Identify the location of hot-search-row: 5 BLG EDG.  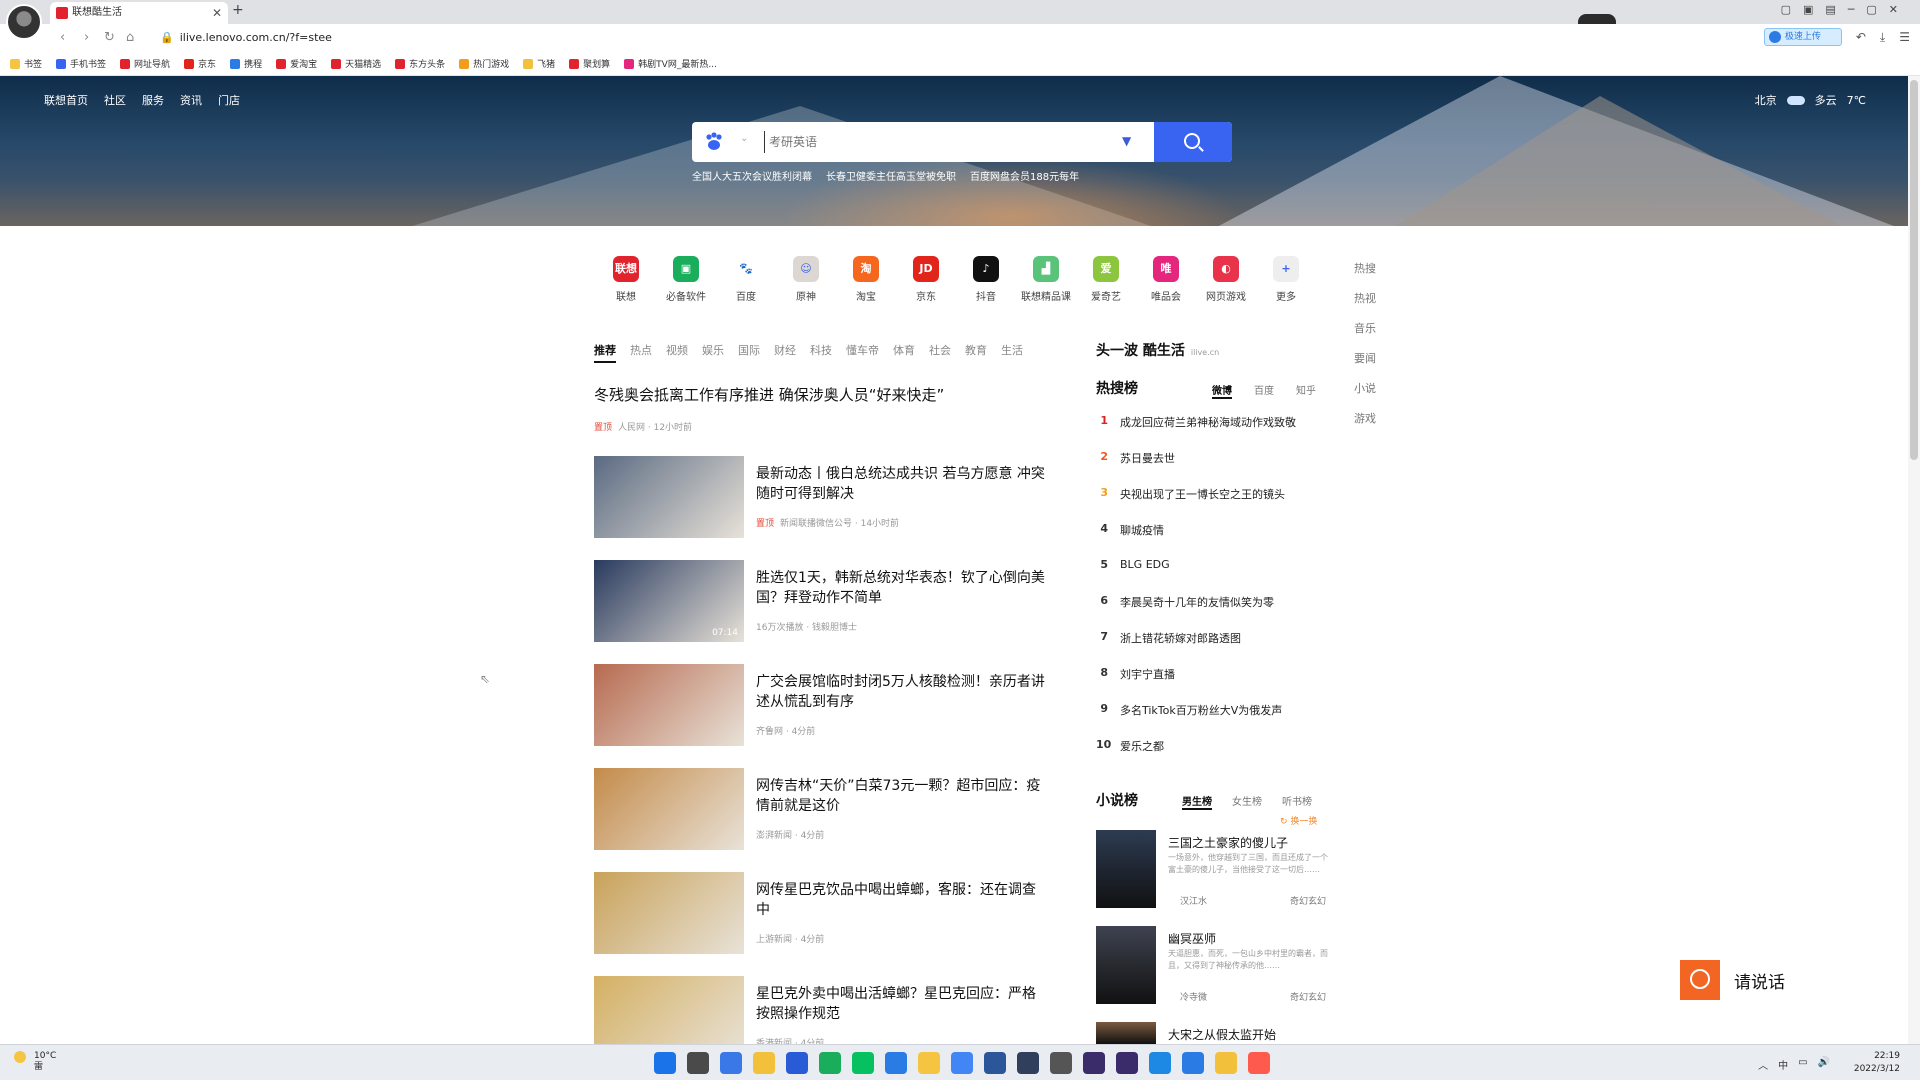
(1216, 576).